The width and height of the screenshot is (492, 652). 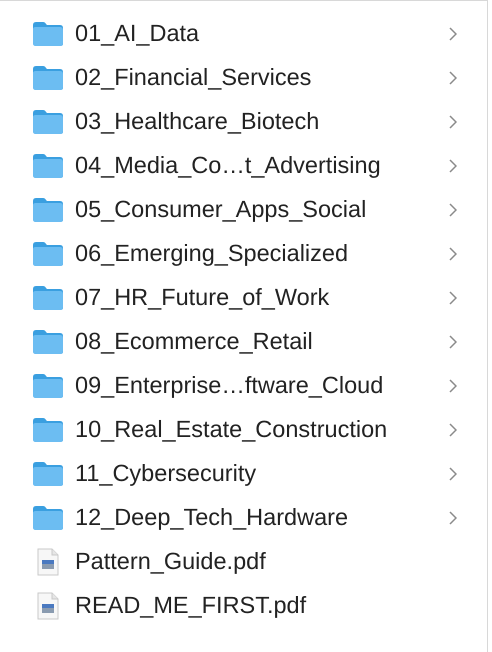 I want to click on file-name: 08_Ecommerce_Retail, so click(x=194, y=341).